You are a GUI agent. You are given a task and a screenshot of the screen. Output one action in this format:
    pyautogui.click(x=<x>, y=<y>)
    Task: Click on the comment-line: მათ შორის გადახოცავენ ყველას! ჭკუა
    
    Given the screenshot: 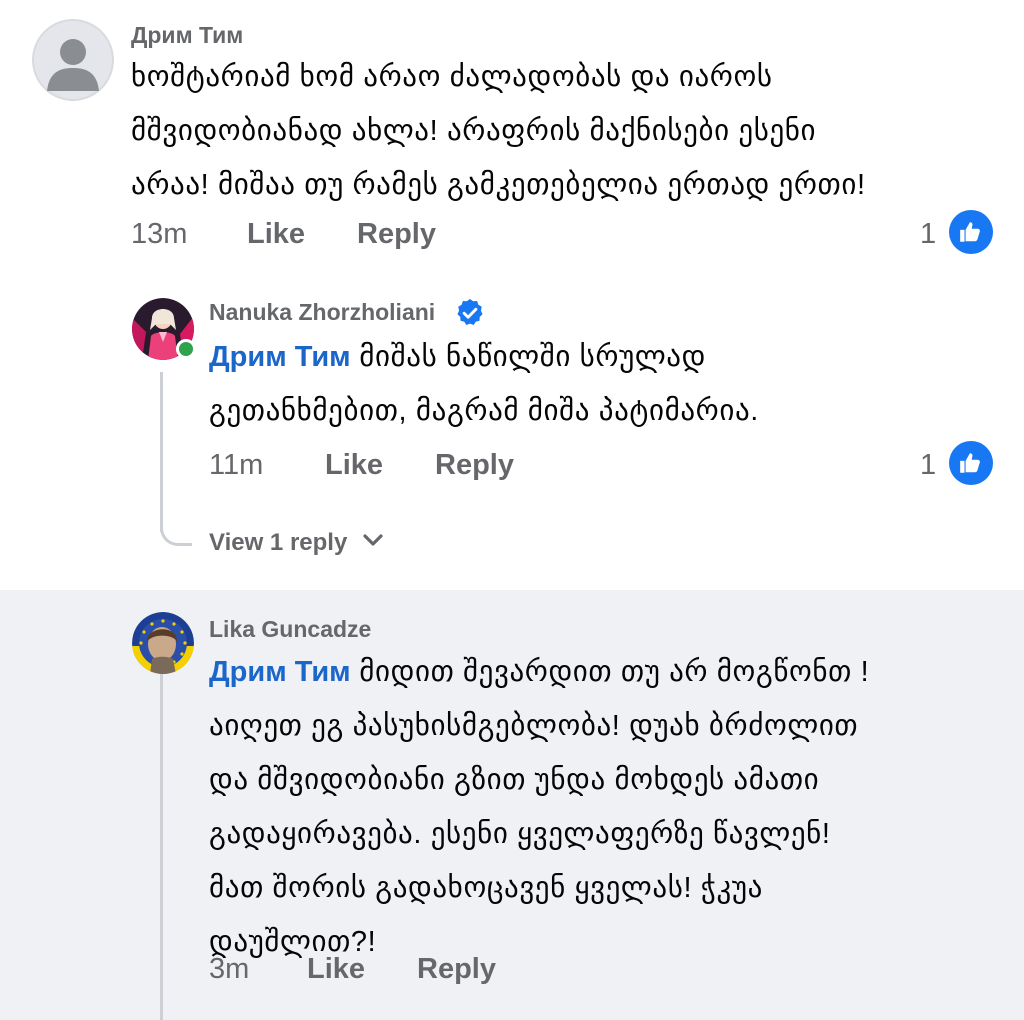 What is the action you would take?
    pyautogui.click(x=486, y=888)
    